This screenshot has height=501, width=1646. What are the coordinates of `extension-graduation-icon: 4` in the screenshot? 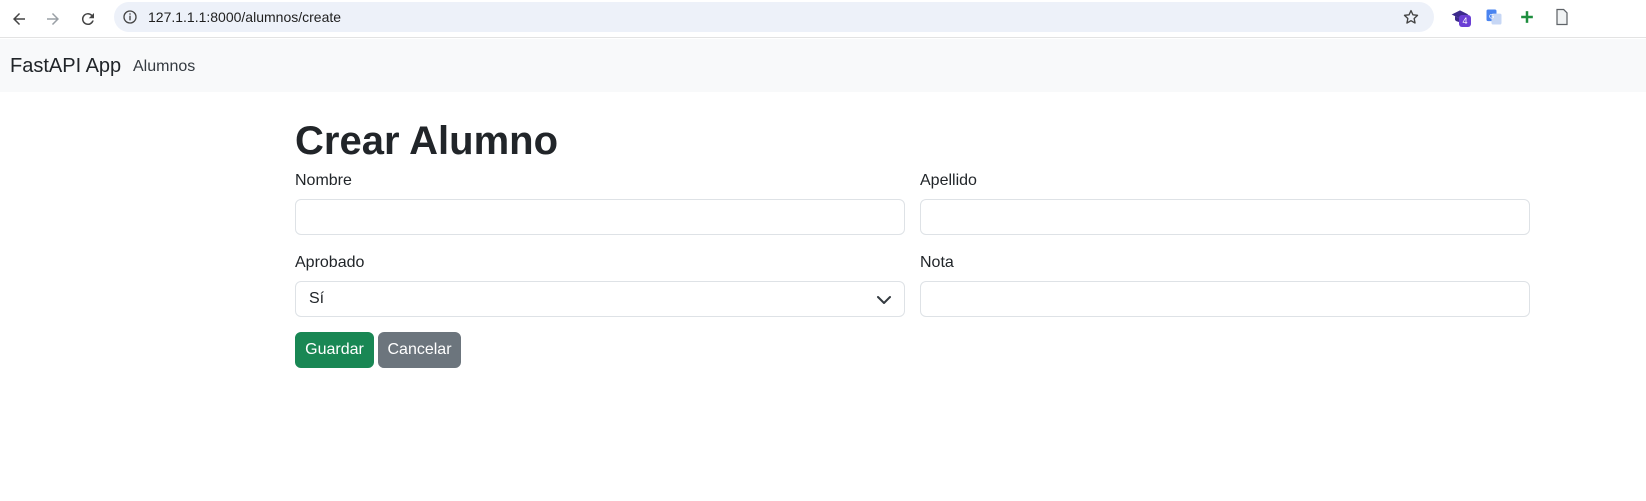 It's located at (1460, 17).